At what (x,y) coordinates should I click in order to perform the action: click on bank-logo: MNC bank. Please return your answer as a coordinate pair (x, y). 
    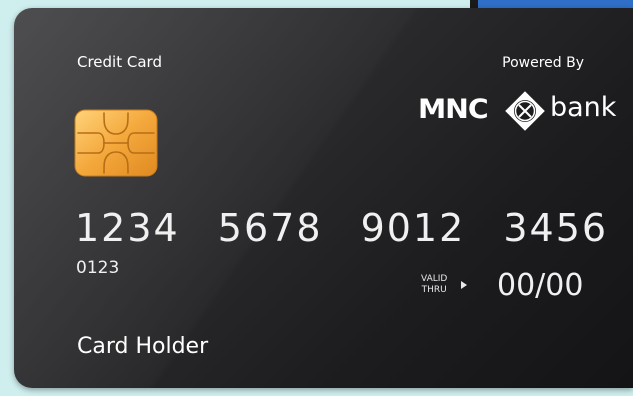
    Looking at the image, I should click on (517, 112).